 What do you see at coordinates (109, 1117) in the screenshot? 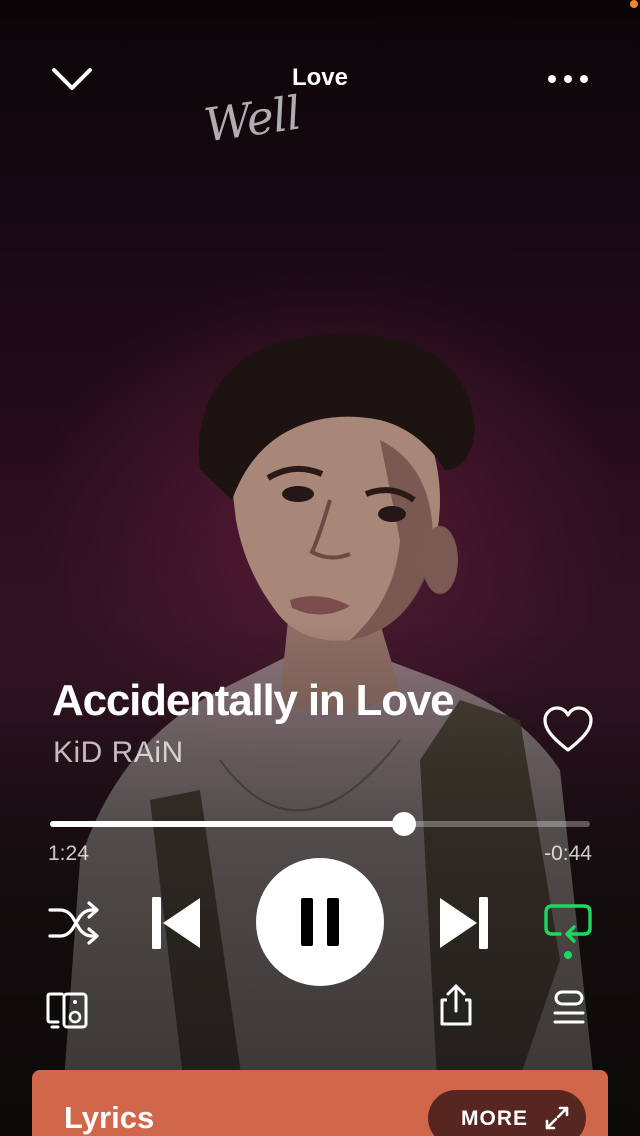
I see `lyrics-title: Lyrics` at bounding box center [109, 1117].